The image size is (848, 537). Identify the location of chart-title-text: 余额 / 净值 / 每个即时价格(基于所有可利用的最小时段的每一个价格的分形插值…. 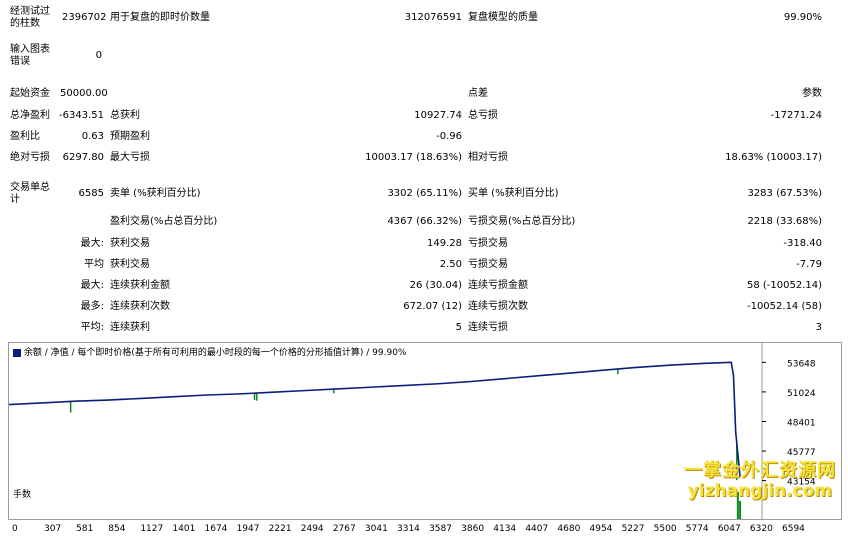
(215, 353).